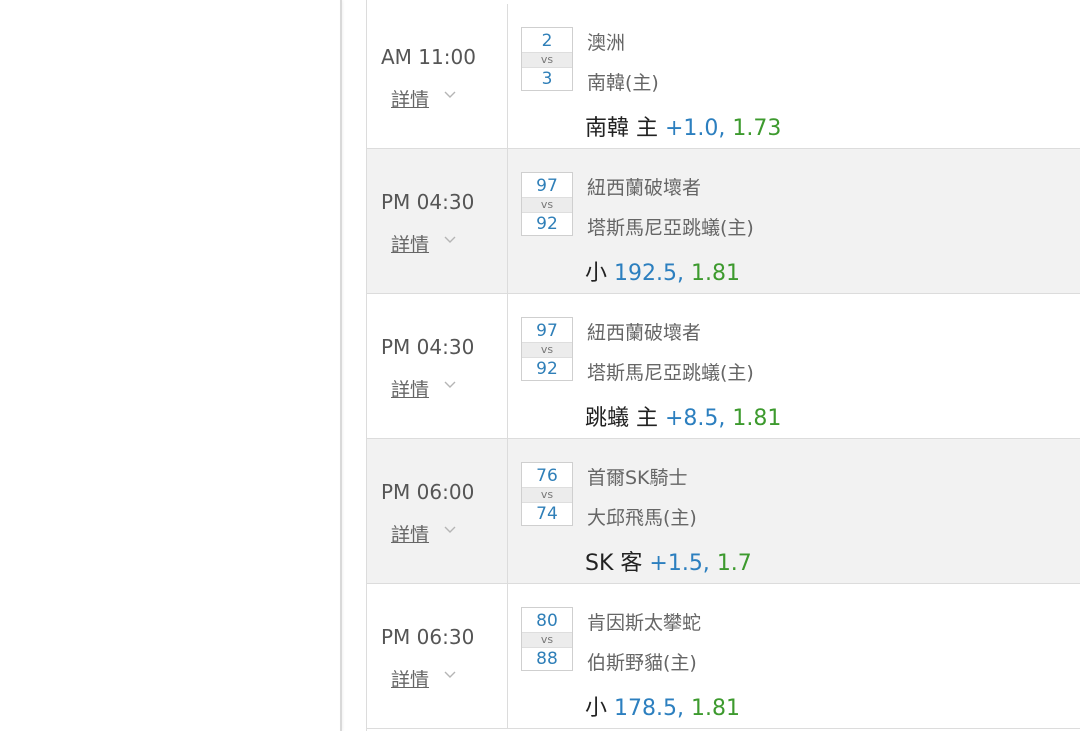  What do you see at coordinates (614, 563) in the screenshot?
I see `bet-pick: SK 客` at bounding box center [614, 563].